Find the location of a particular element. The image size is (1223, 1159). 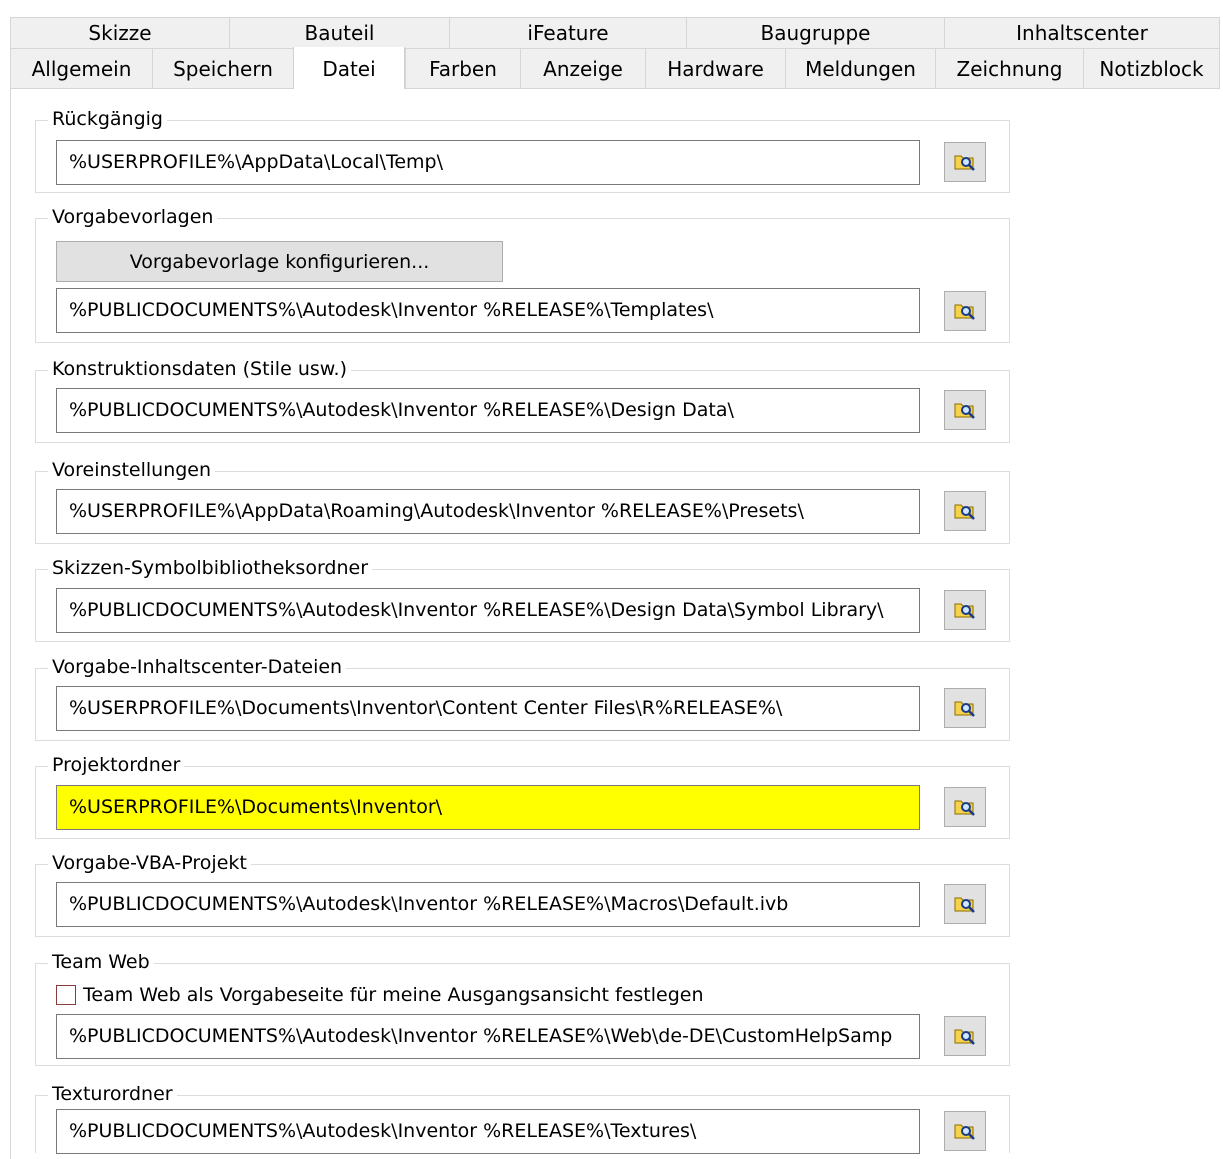

group-content-center-label: Vorgabe-Inhaltscenter-Dateien is located at coordinates (197, 667).